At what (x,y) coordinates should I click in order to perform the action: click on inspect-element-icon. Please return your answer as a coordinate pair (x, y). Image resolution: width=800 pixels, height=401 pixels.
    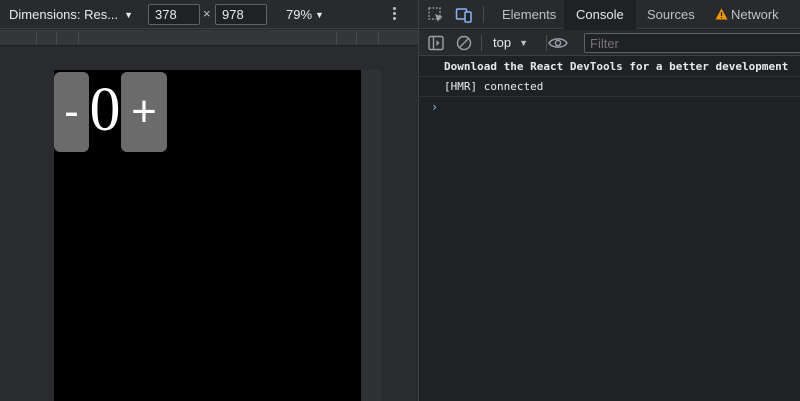
    Looking at the image, I should click on (436, 15).